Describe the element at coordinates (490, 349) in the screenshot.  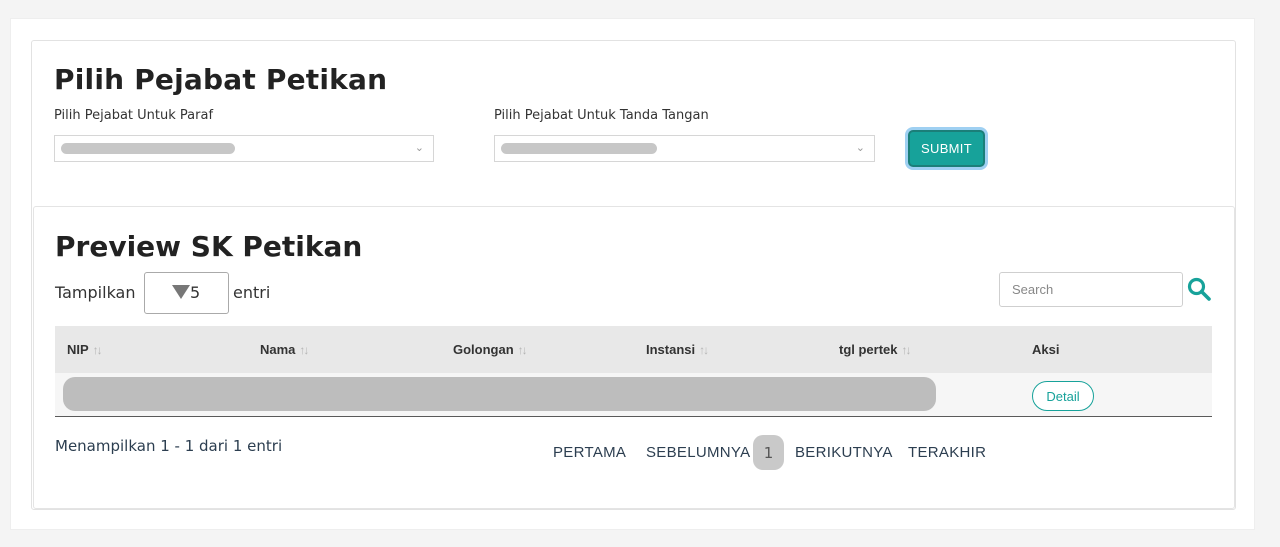
I see `column-header-golongan: Golongan ↑↓` at that location.